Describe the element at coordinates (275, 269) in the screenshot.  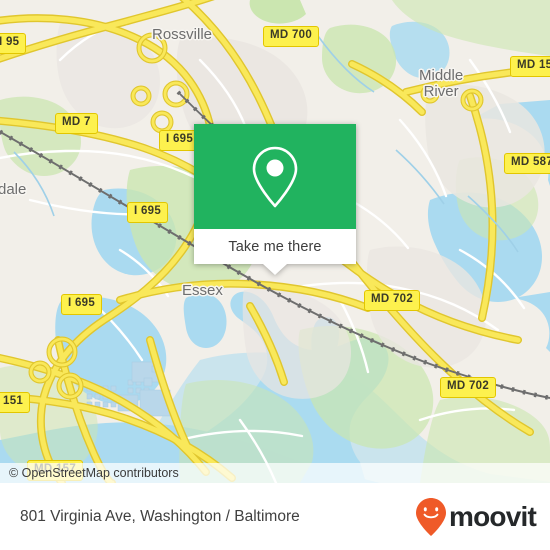
I see `popup-tail-pointer` at that location.